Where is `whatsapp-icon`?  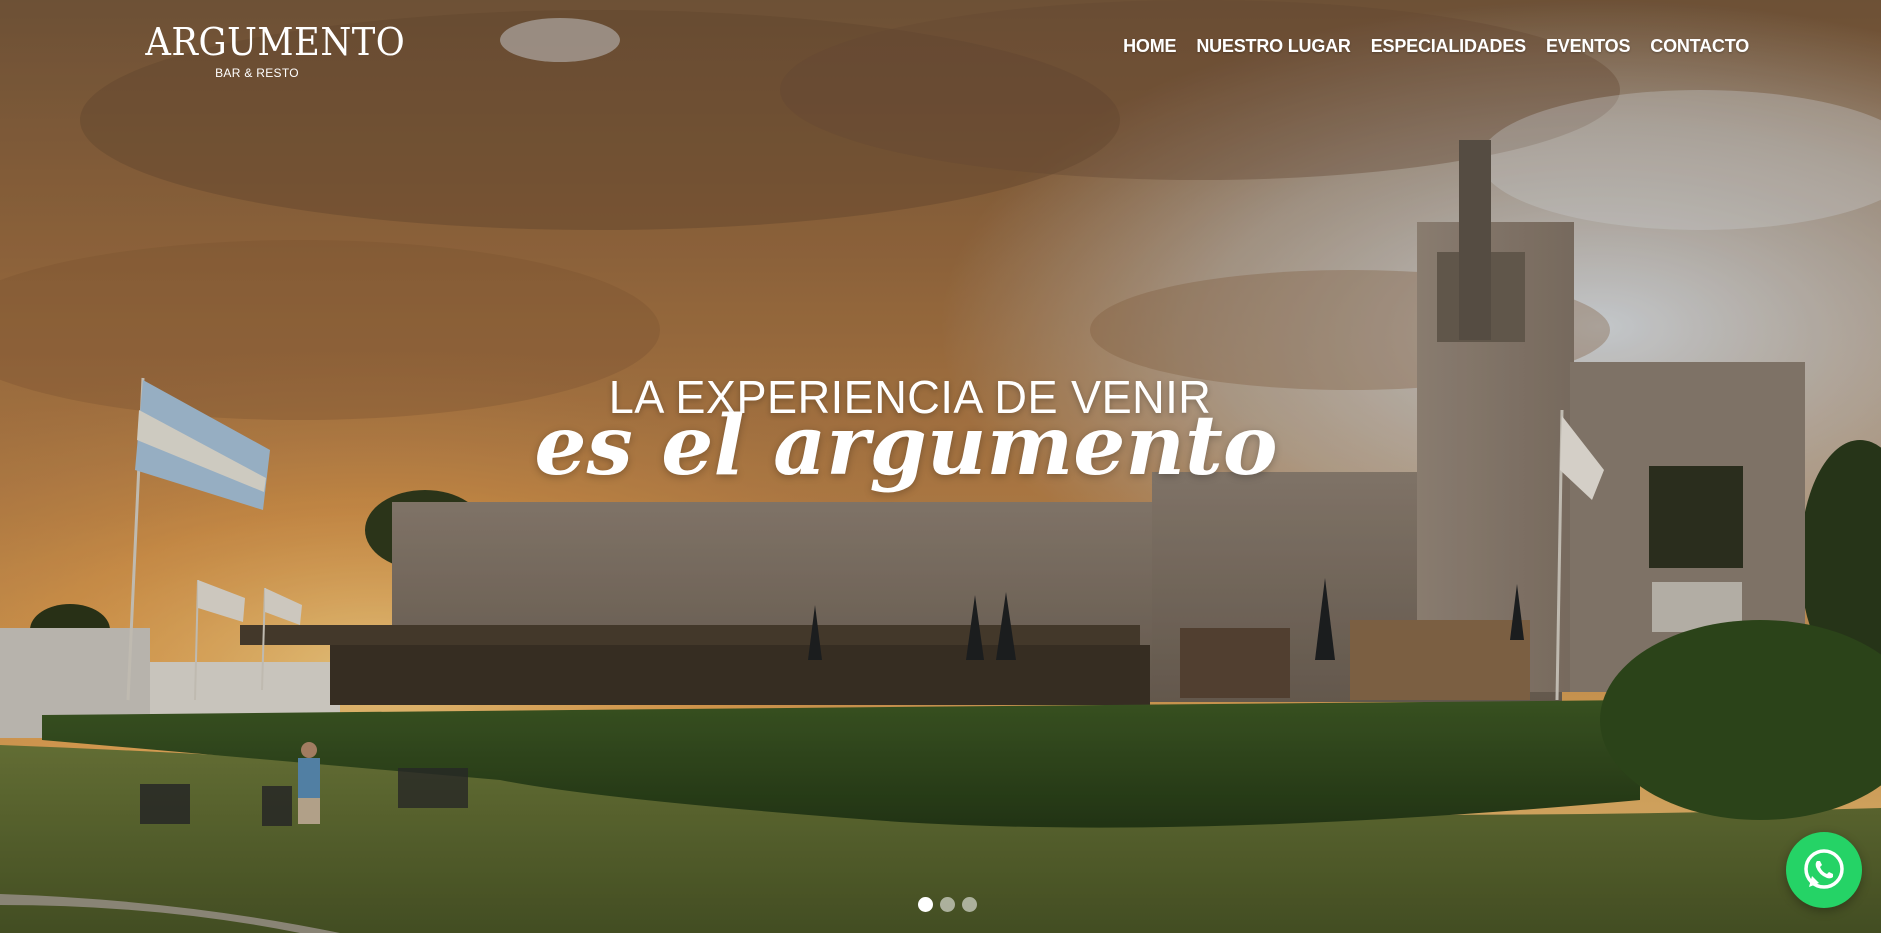 whatsapp-icon is located at coordinates (1824, 869).